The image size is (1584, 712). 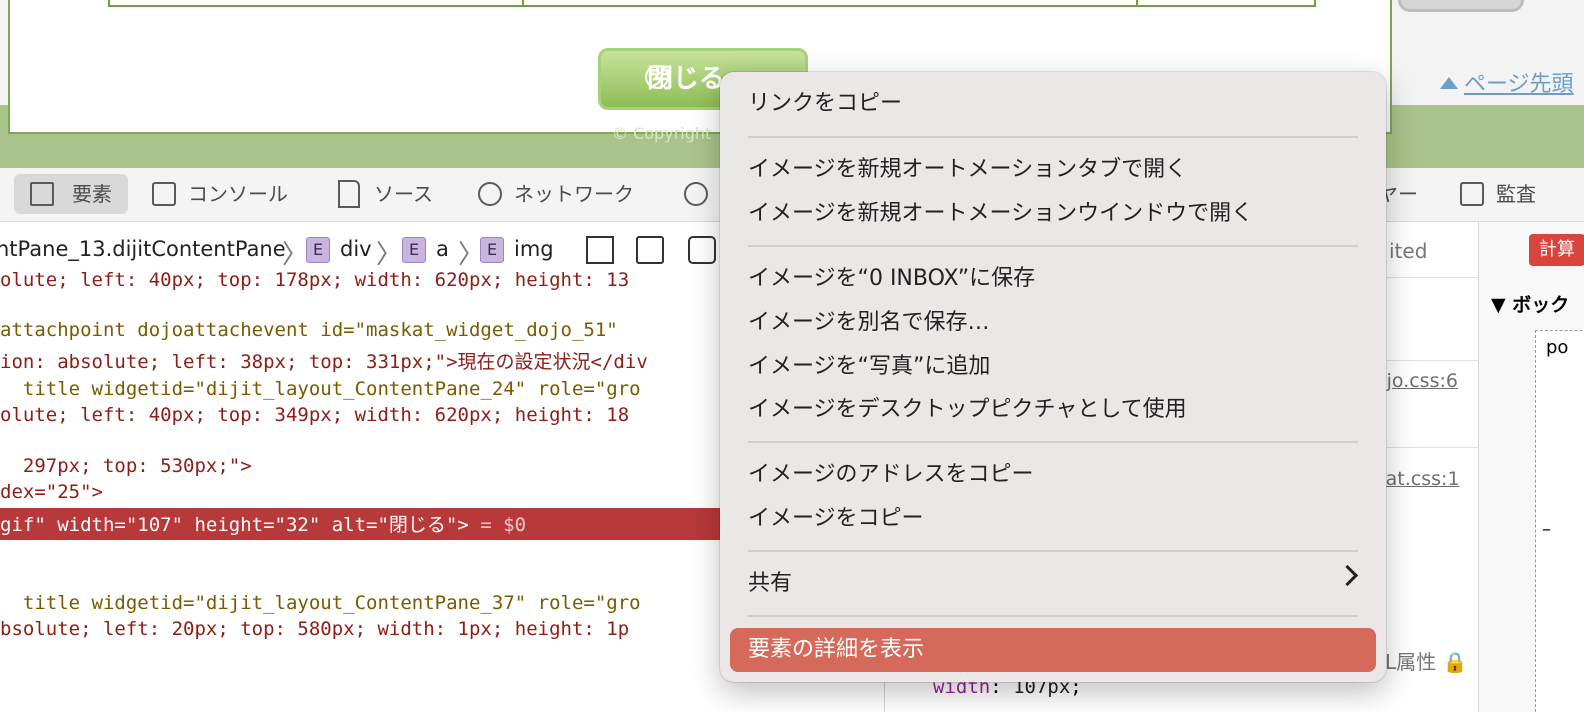 I want to click on circle-x-icon: ✕, so click(x=657, y=77).